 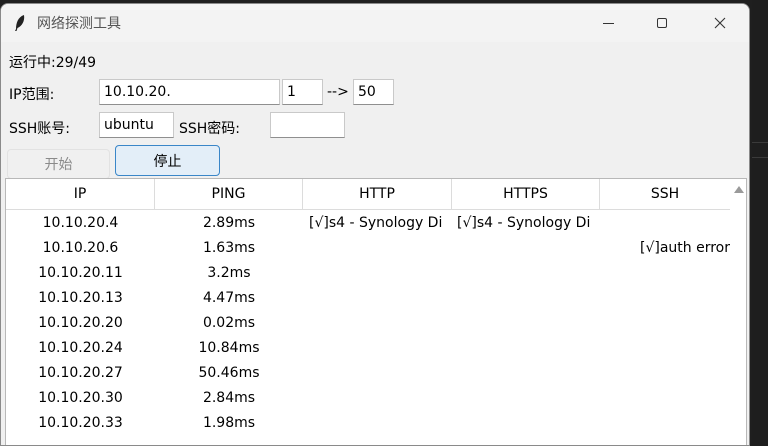 What do you see at coordinates (524, 223) in the screenshot?
I see `cell-https: [√]s4 - Synology Di` at bounding box center [524, 223].